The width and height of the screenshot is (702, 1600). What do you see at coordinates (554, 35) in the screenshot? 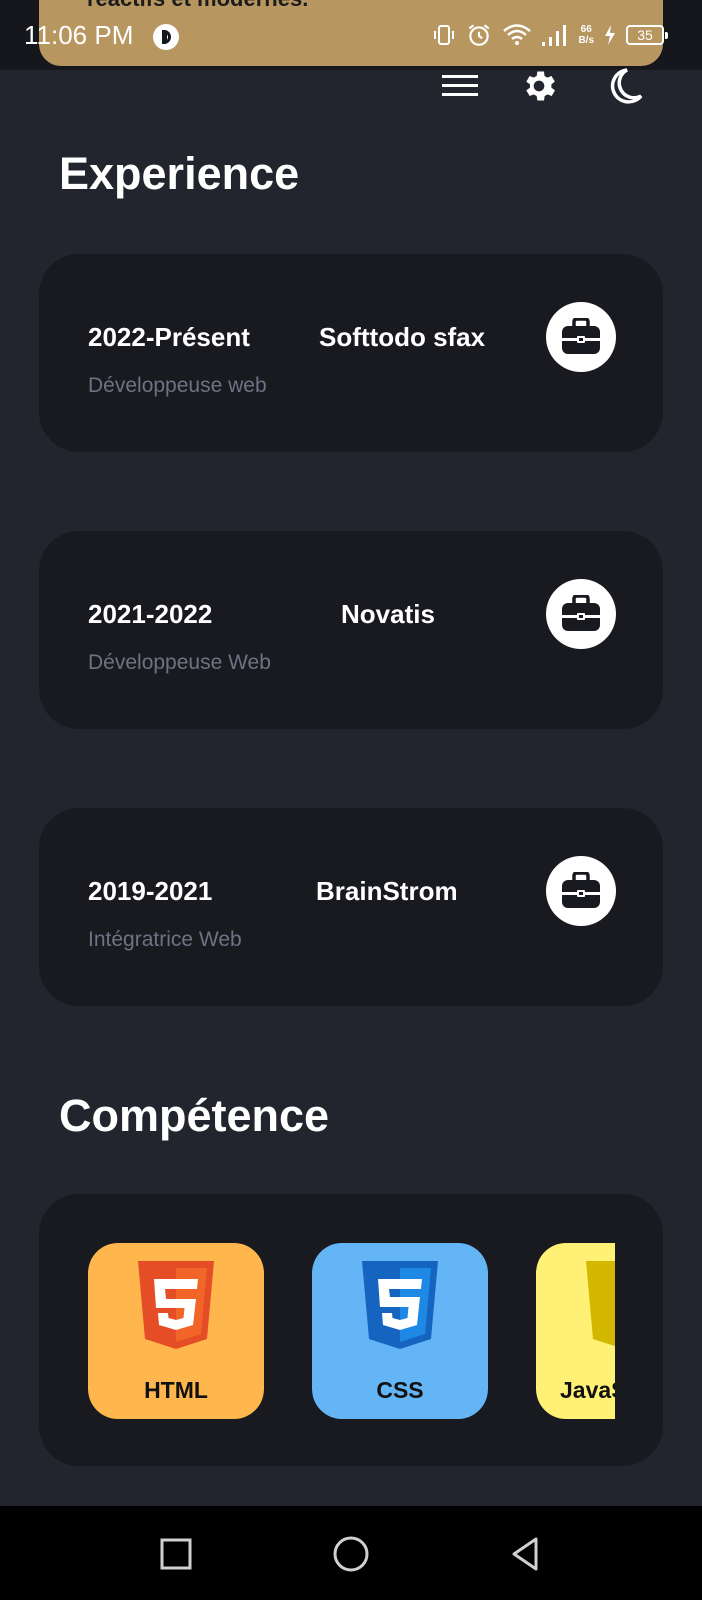
I see `signal-icon` at bounding box center [554, 35].